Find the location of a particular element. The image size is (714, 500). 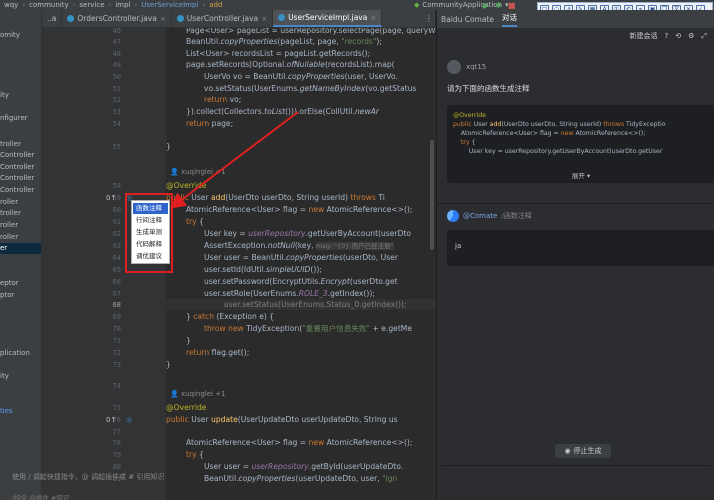

line-number: 71 is located at coordinates (116, 341).